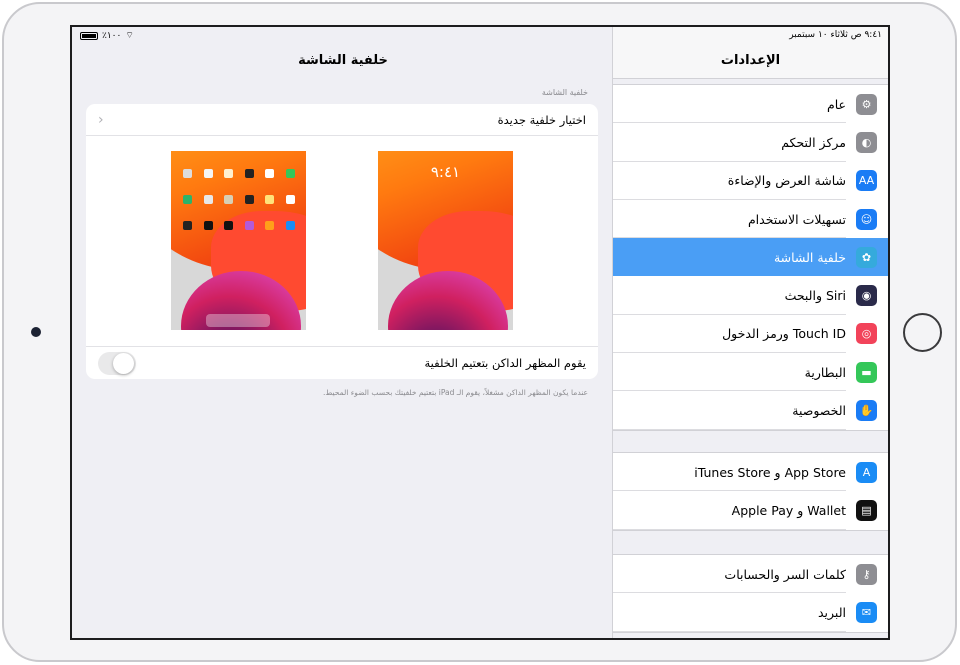 The width and height of the screenshot is (960, 665). I want to click on sidebar-item: A App Store و iTunes Store, so click(750, 472).